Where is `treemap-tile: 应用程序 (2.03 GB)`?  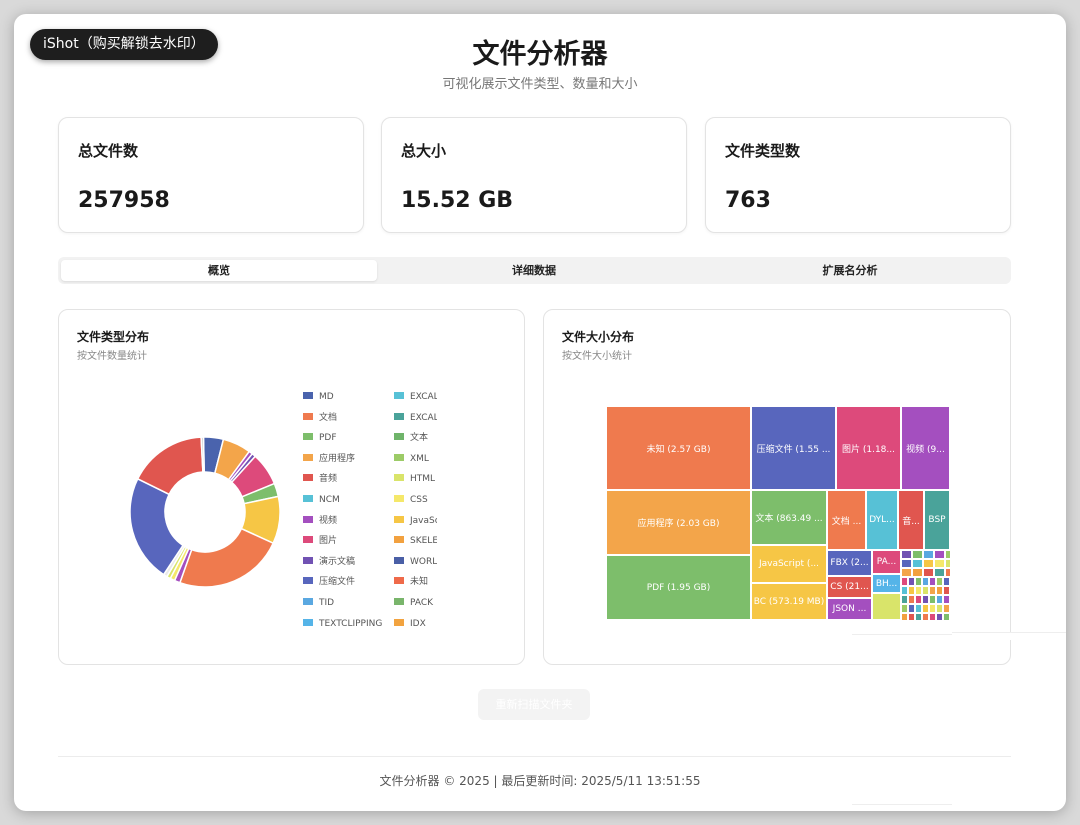 treemap-tile: 应用程序 (2.03 GB) is located at coordinates (678, 522).